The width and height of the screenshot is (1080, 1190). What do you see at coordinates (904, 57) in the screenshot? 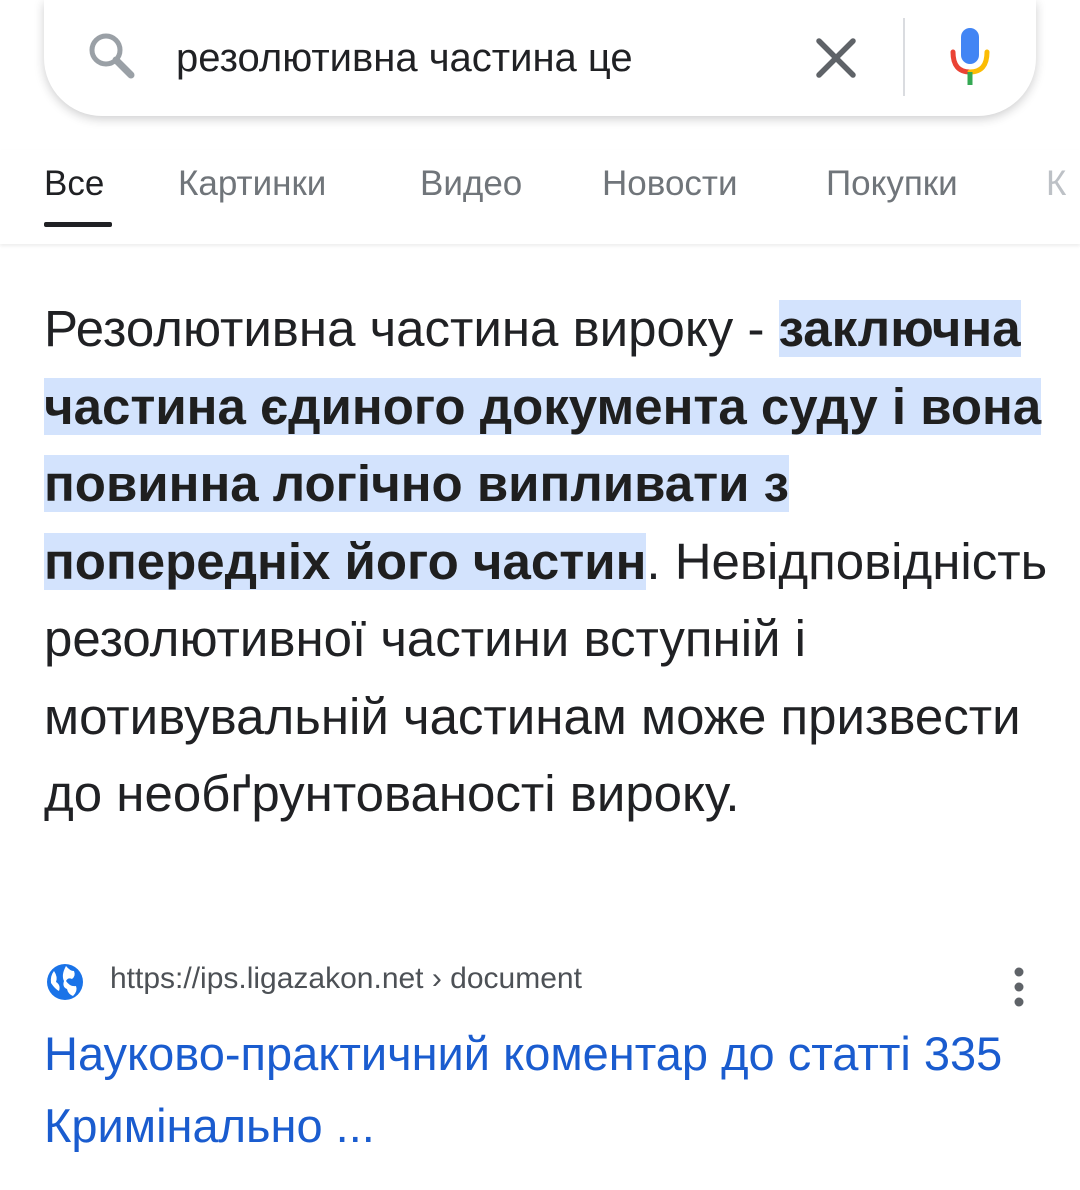
I see `search-divider` at bounding box center [904, 57].